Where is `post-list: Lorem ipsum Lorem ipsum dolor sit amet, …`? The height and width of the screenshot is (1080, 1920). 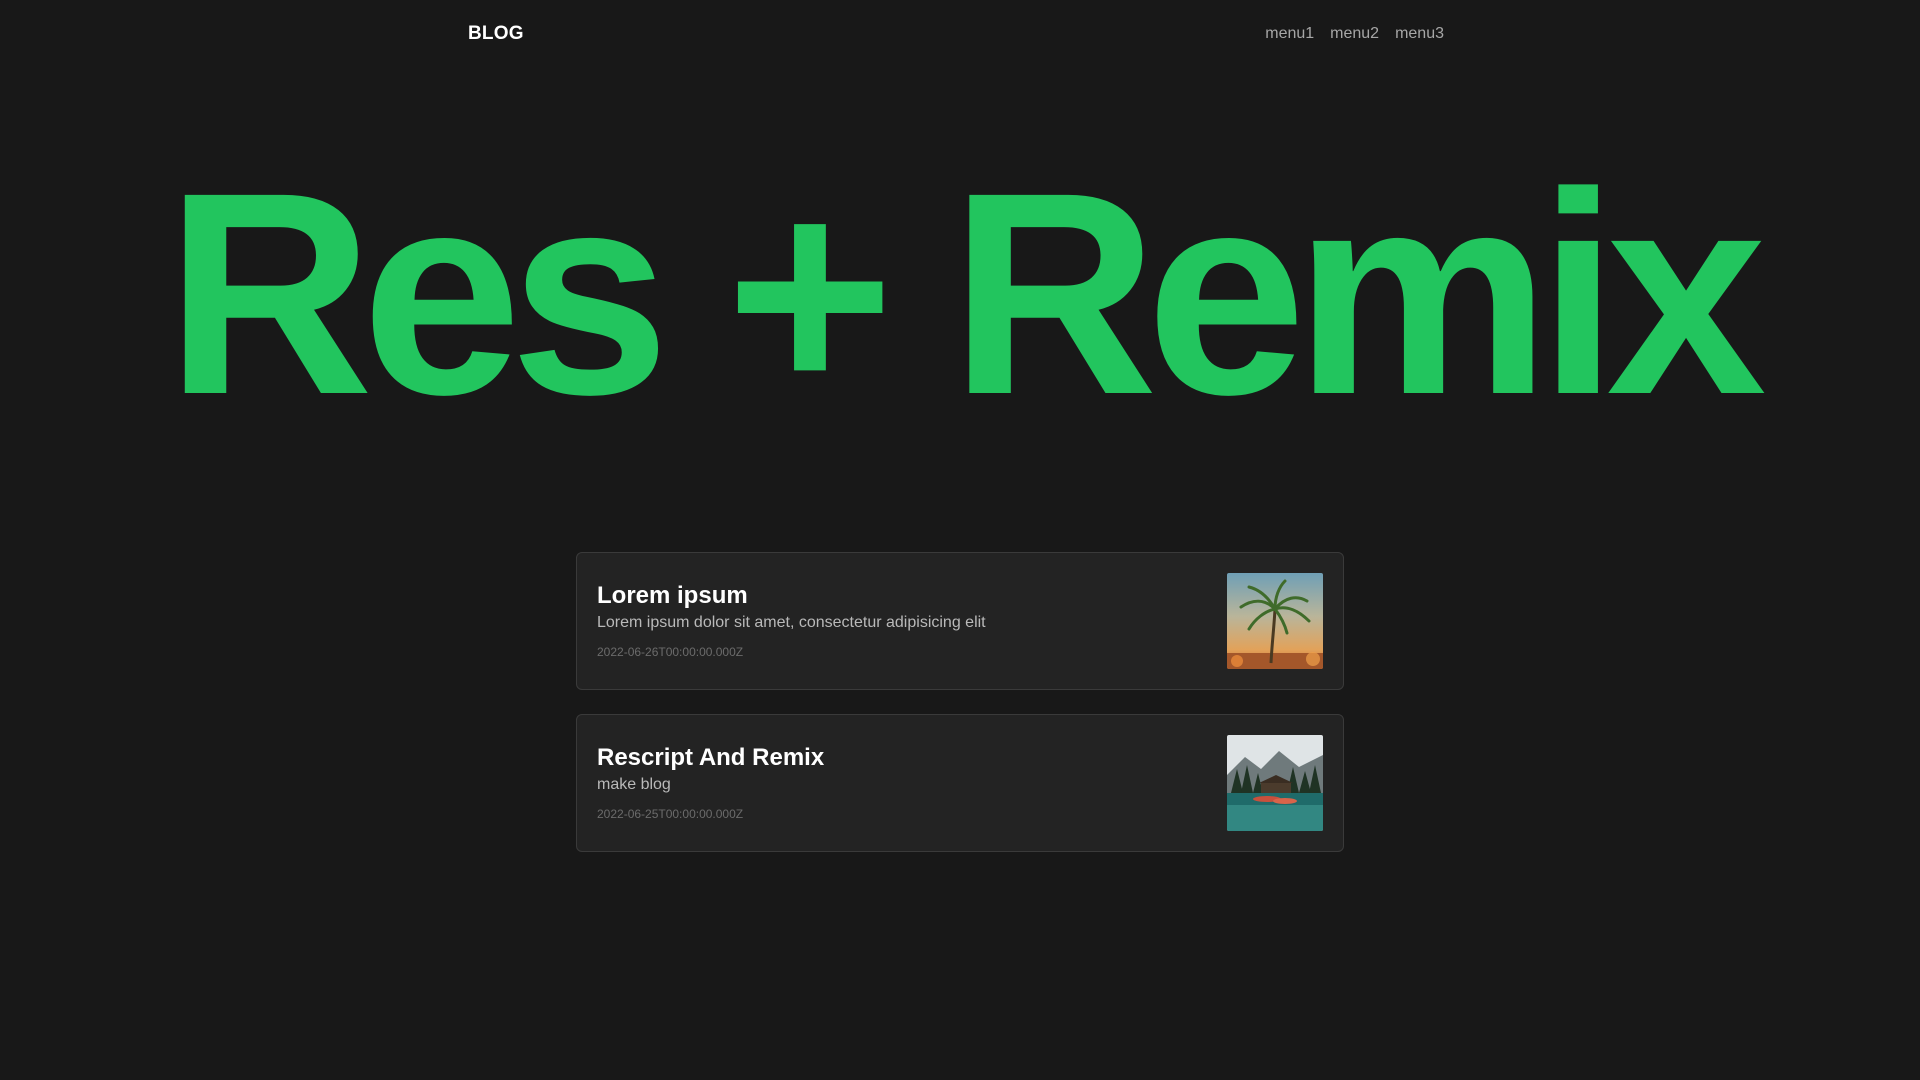
post-list: Lorem ipsum Lorem ipsum dolor sit amet, … is located at coordinates (960, 702).